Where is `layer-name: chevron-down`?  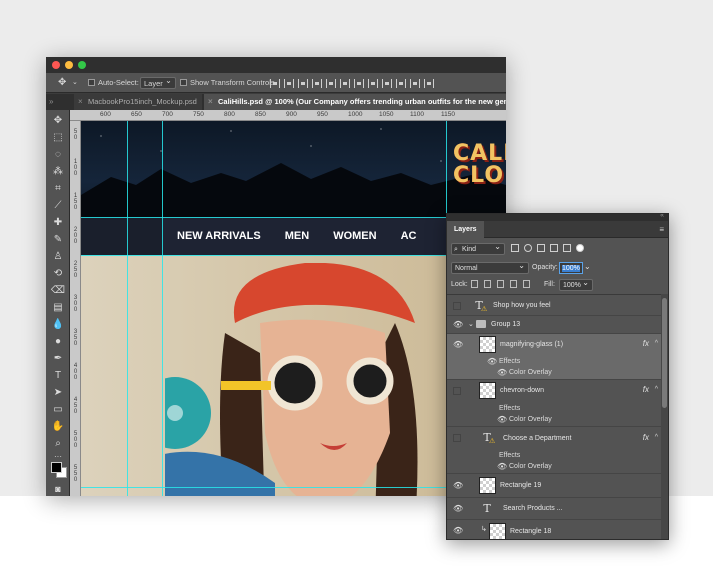 layer-name: chevron-down is located at coordinates (522, 390).